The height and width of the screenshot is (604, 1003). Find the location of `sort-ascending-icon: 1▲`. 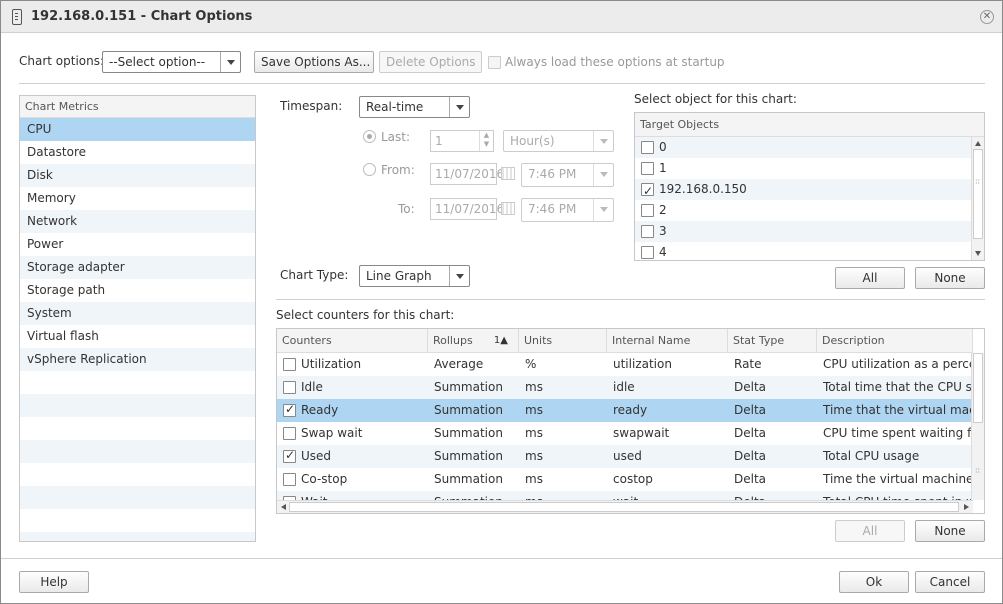

sort-ascending-icon: 1▲ is located at coordinates (500, 340).